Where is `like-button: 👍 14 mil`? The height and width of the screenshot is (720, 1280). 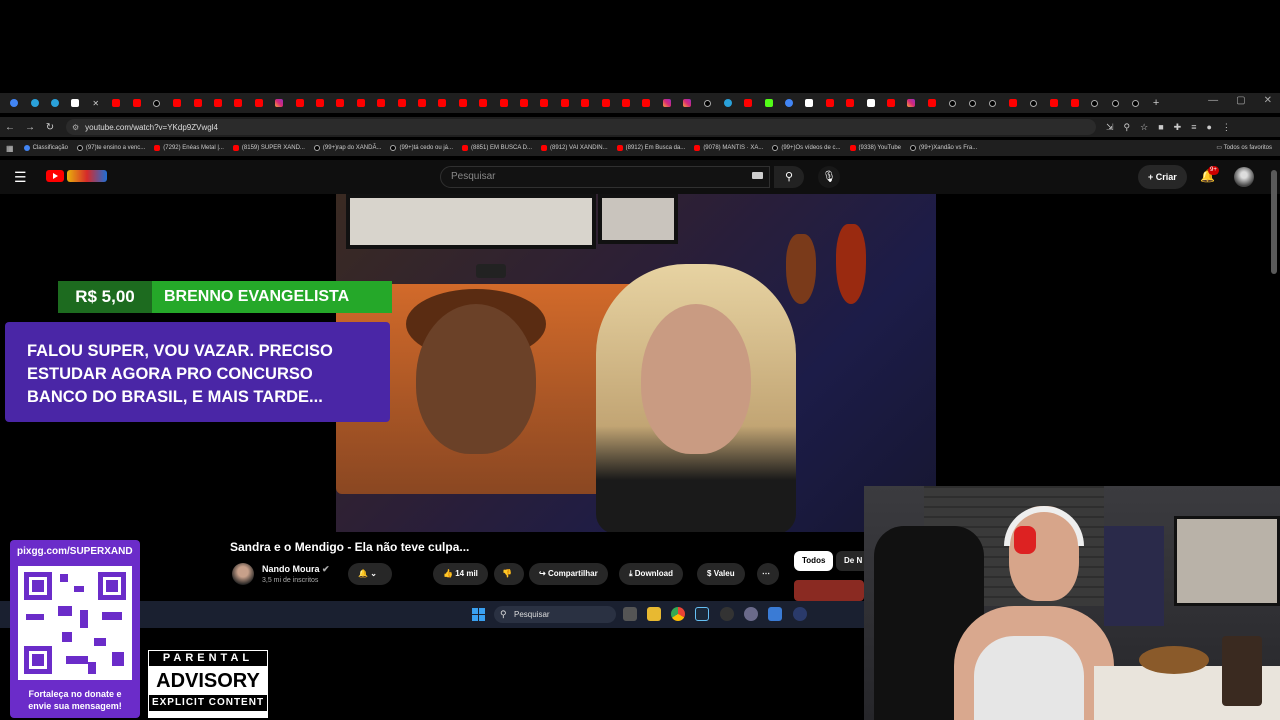 like-button: 👍 14 mil is located at coordinates (460, 574).